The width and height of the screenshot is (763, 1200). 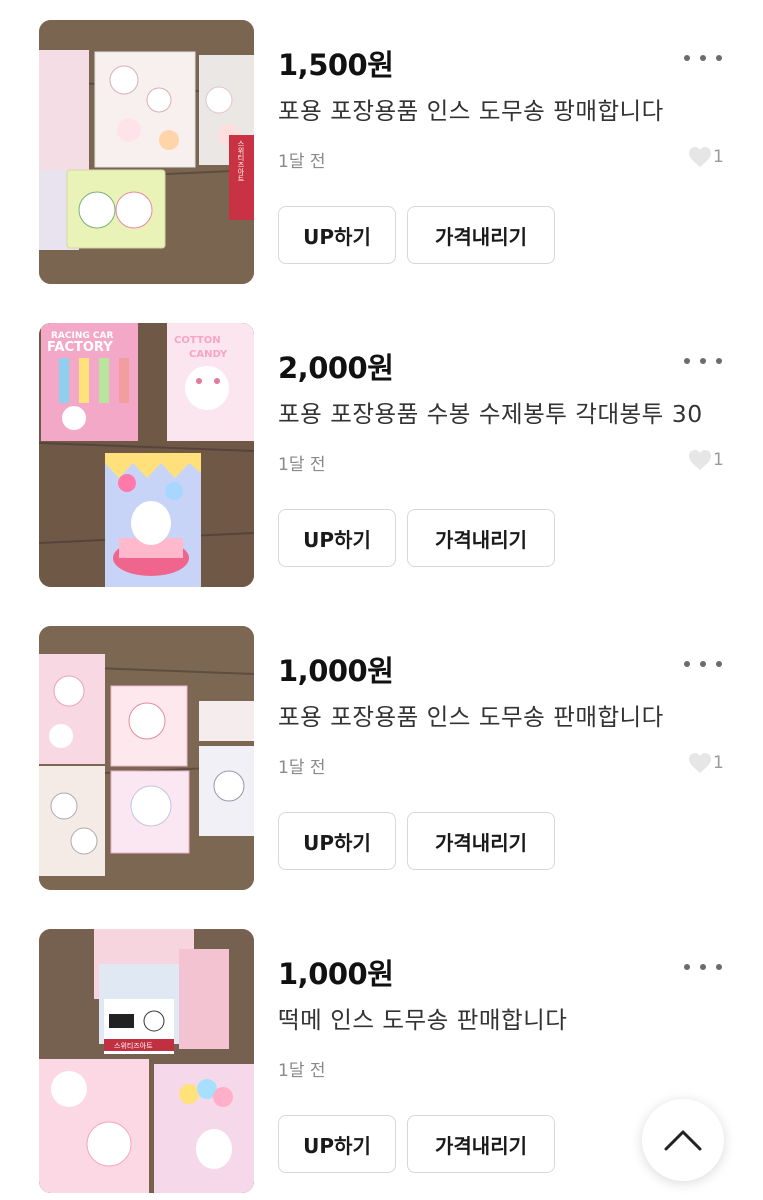 What do you see at coordinates (197, 340) in the screenshot?
I see `item2-thumb-label3: COTTON` at bounding box center [197, 340].